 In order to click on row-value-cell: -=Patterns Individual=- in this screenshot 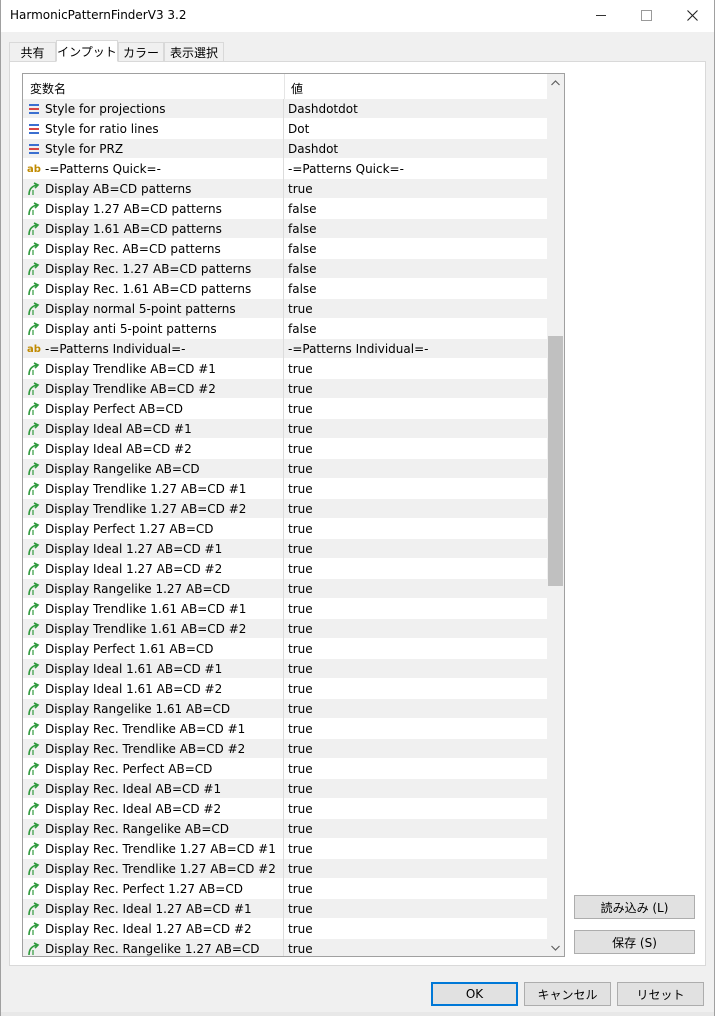, I will do `click(416, 349)`.